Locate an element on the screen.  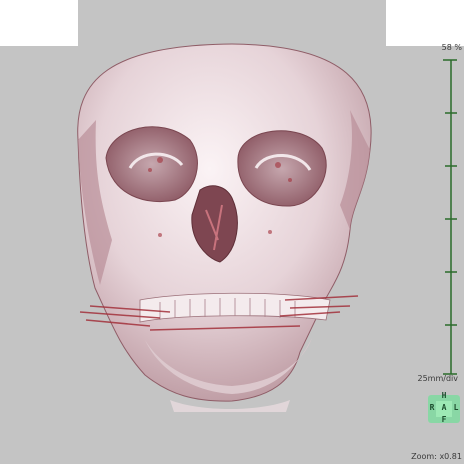
orientation-right-label: L is located at coordinates (456, 407).